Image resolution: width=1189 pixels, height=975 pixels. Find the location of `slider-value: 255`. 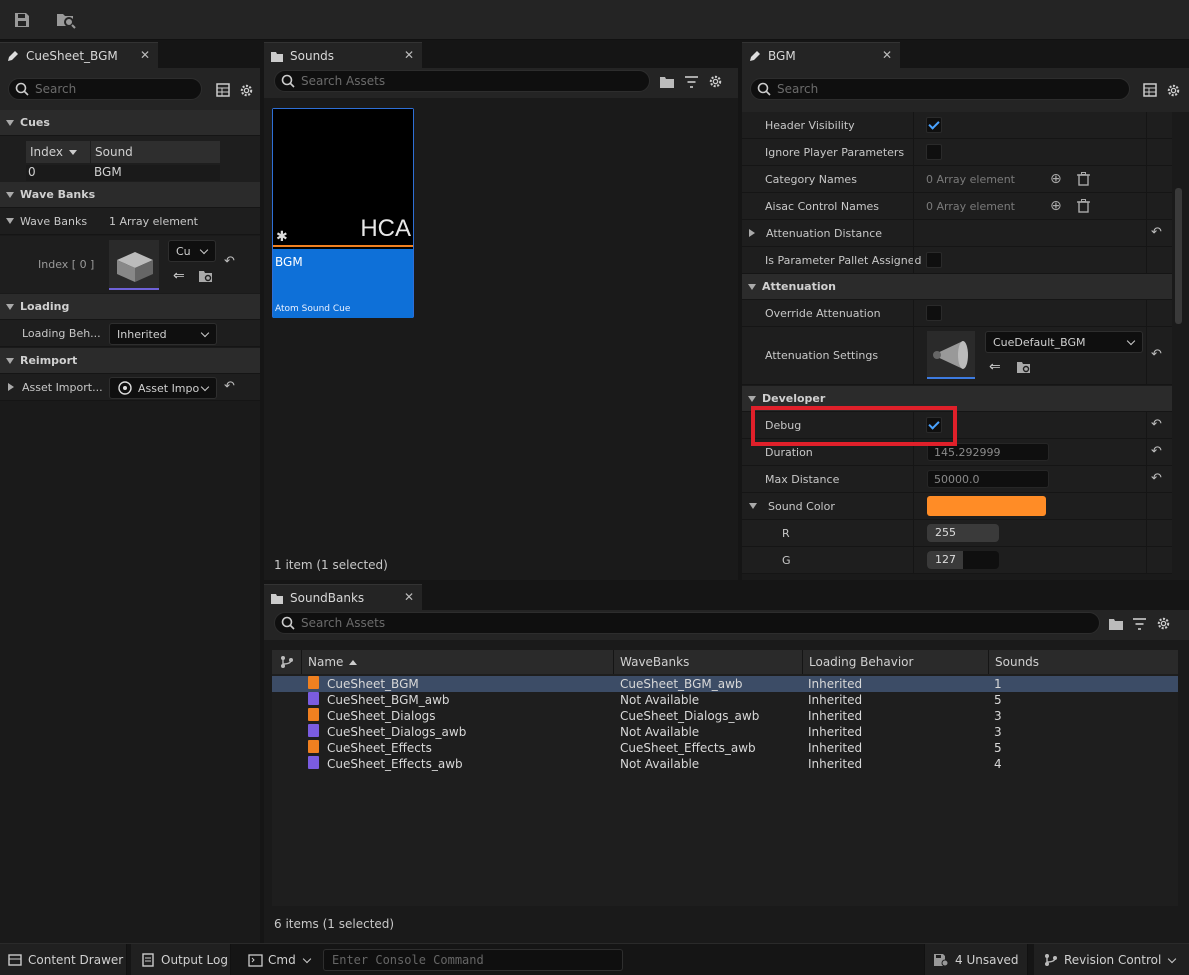

slider-value: 255 is located at coordinates (945, 532).